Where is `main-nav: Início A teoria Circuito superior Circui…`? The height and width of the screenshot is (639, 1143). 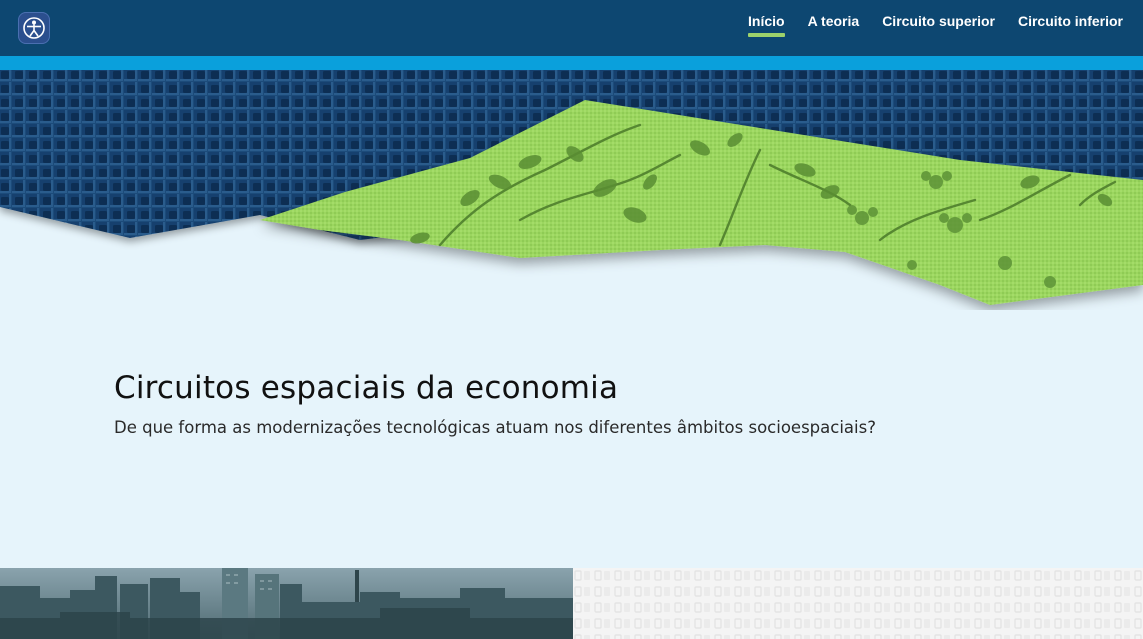
main-nav: Início A teoria Circuito superior Circui… is located at coordinates (924, 25).